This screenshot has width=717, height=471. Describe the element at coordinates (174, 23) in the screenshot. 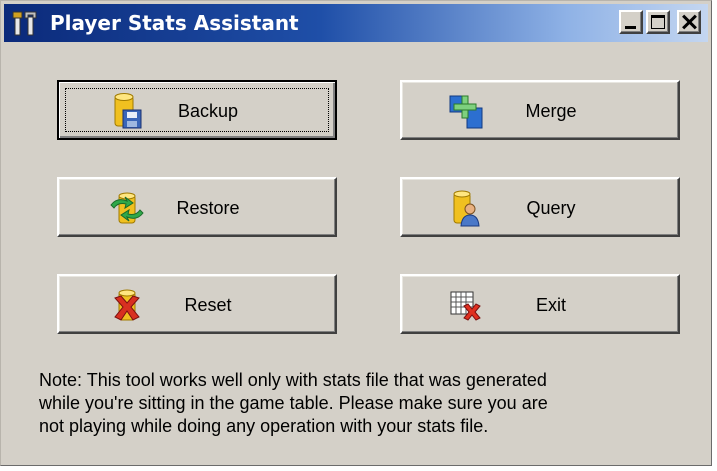

I see `window-title: Player Stats Assistant` at that location.